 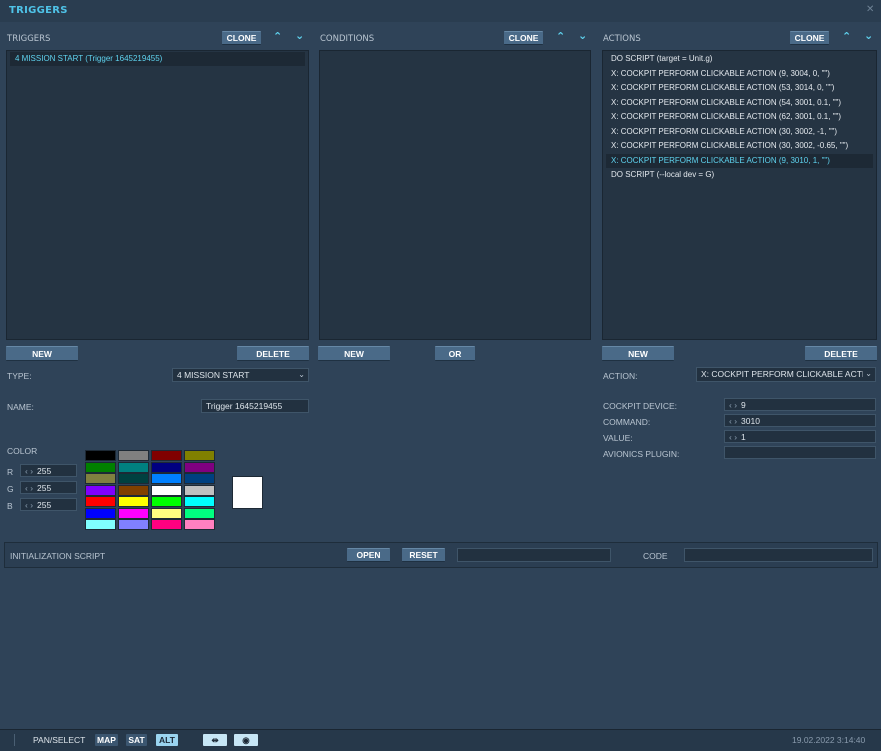 I want to click on r-stepper: ‹ › 255, so click(x=48, y=470).